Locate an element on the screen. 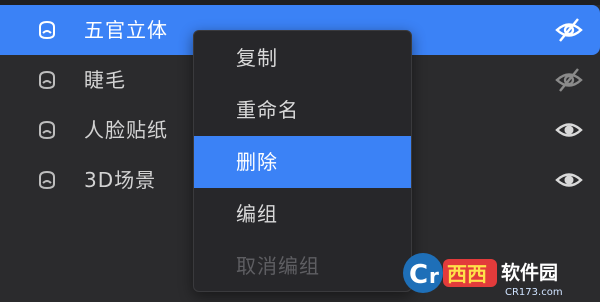  layer-label: 睫毛 is located at coordinates (105, 80).